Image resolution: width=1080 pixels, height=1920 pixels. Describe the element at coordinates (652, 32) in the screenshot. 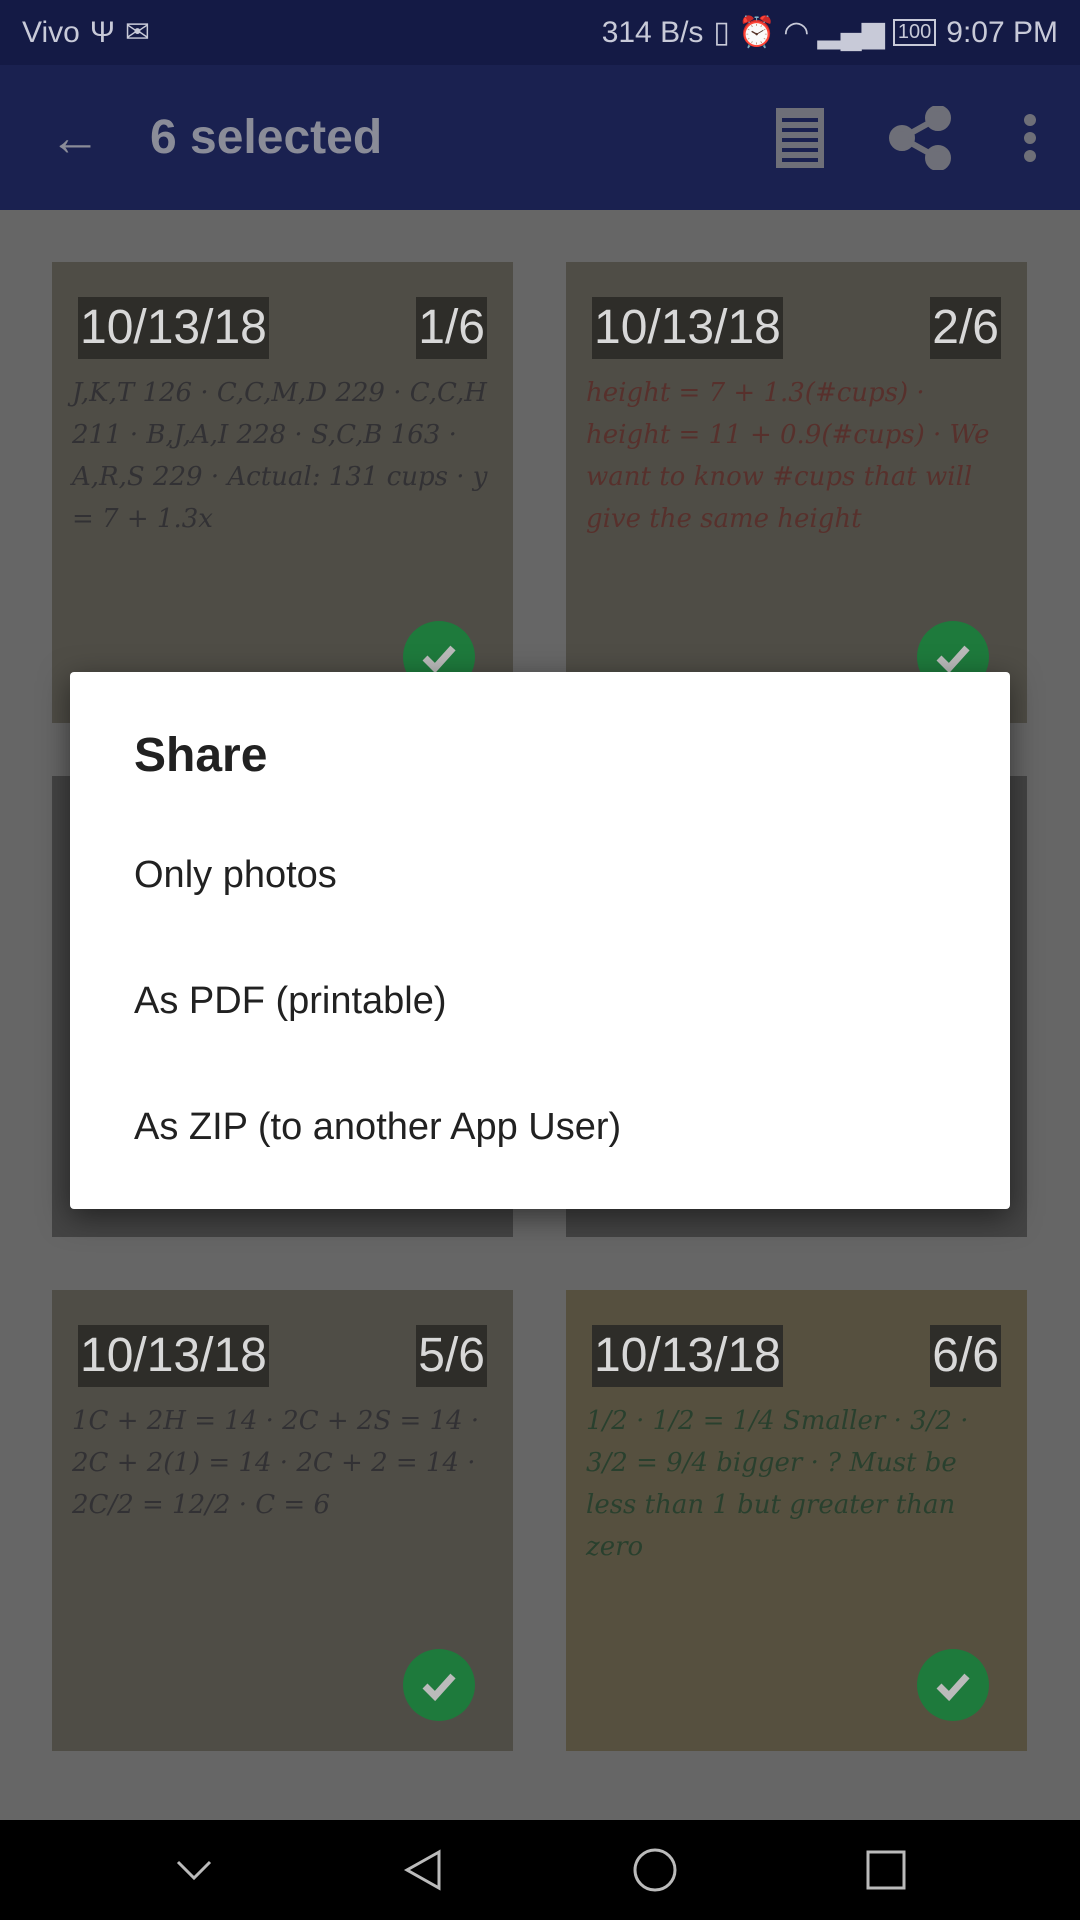

I see `net-speed: 314 B/s` at that location.